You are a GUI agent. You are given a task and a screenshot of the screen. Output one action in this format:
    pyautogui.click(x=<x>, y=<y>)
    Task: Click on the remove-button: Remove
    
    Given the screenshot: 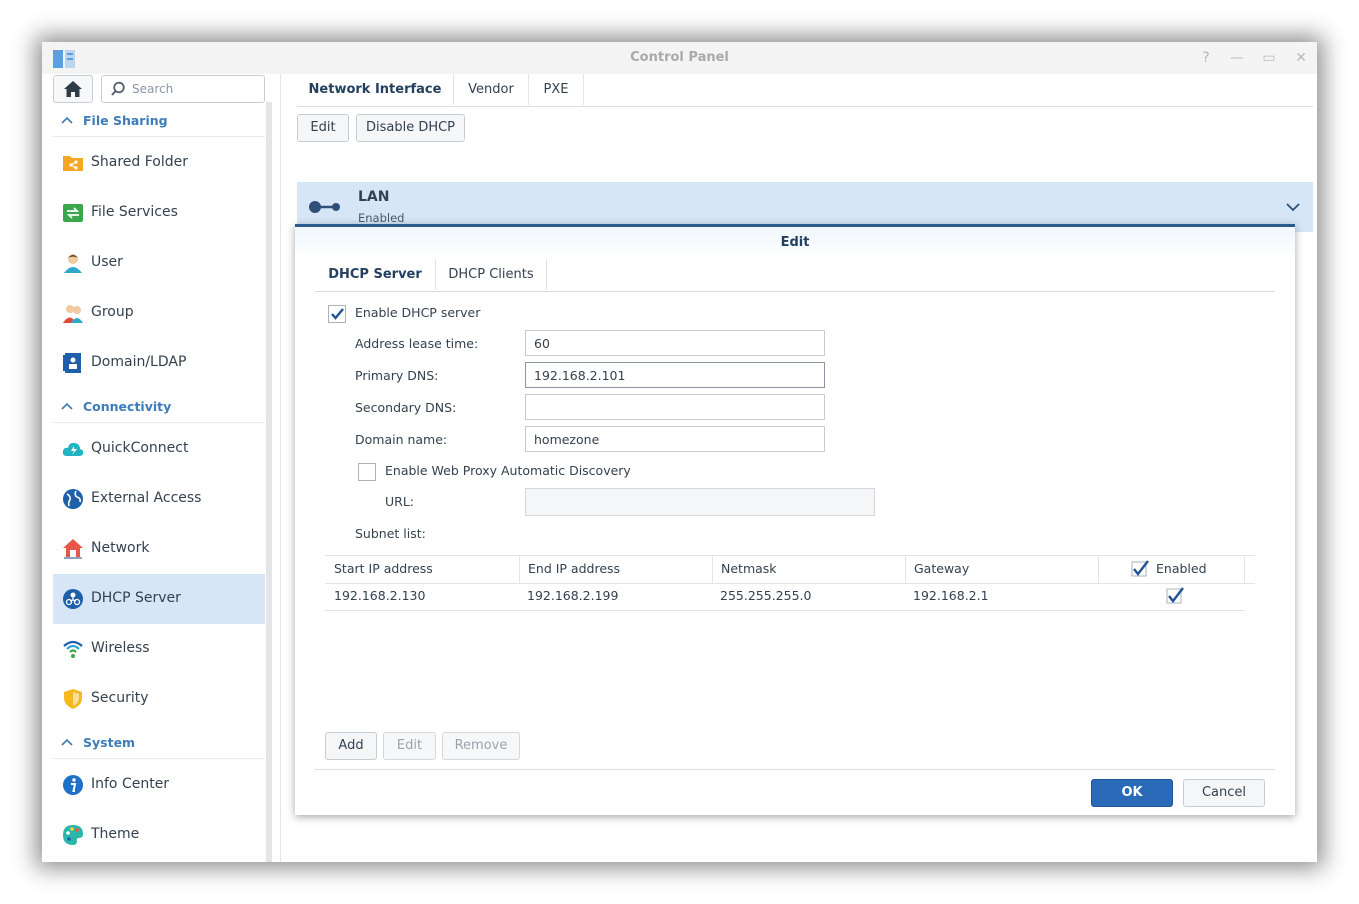 What is the action you would take?
    pyautogui.click(x=481, y=746)
    